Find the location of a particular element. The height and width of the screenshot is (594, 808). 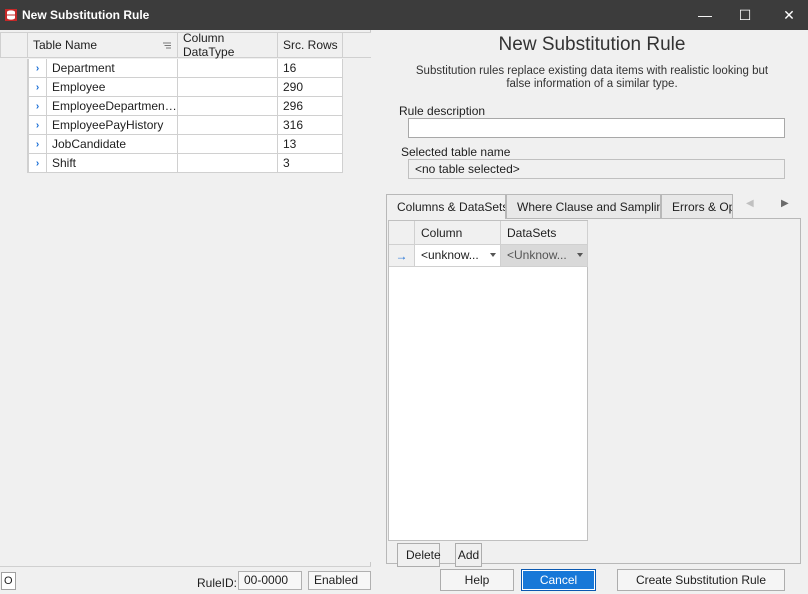

table-row: › EmployeePayHistory 316 is located at coordinates (171, 125).